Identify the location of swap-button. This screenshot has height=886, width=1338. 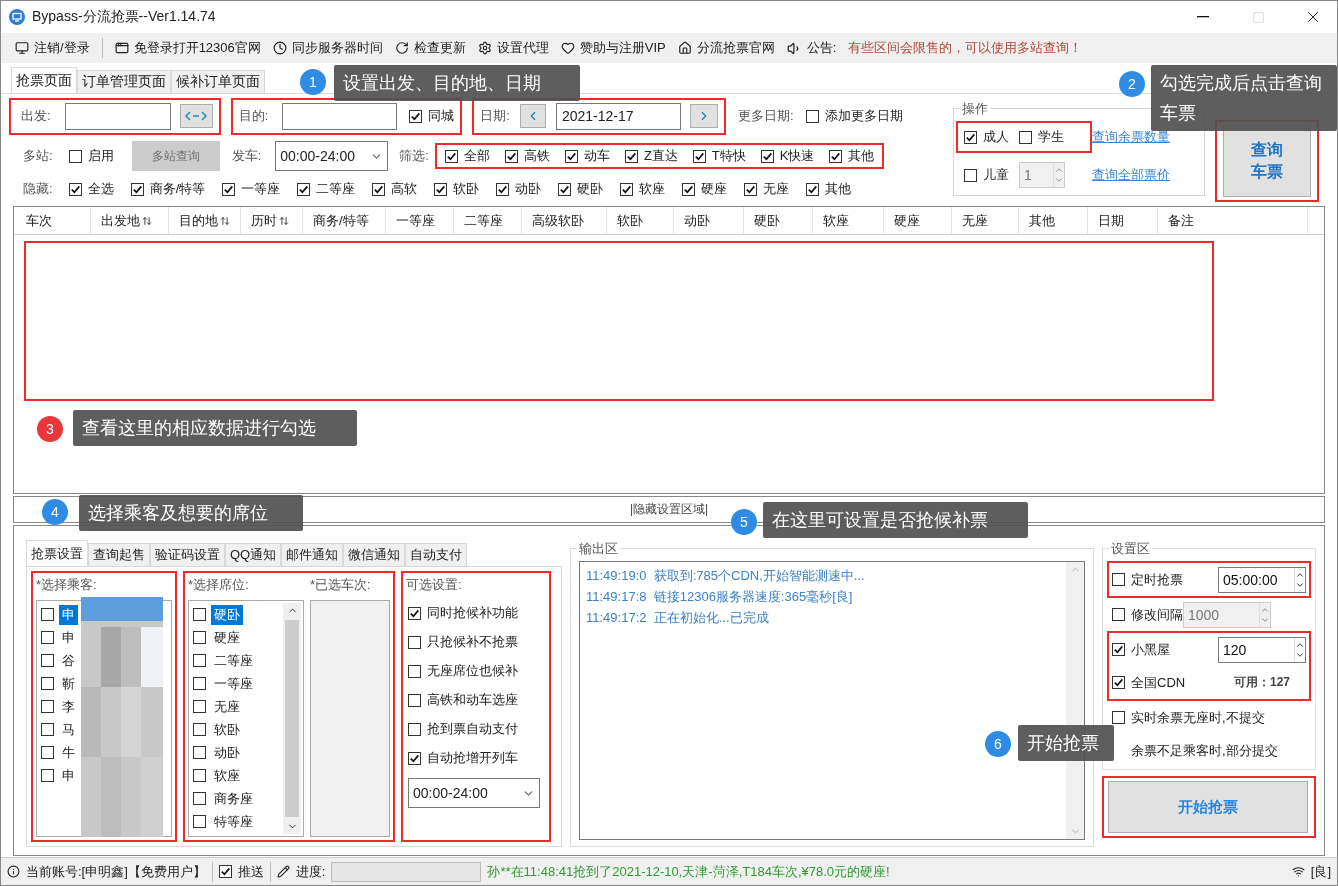
(196, 116).